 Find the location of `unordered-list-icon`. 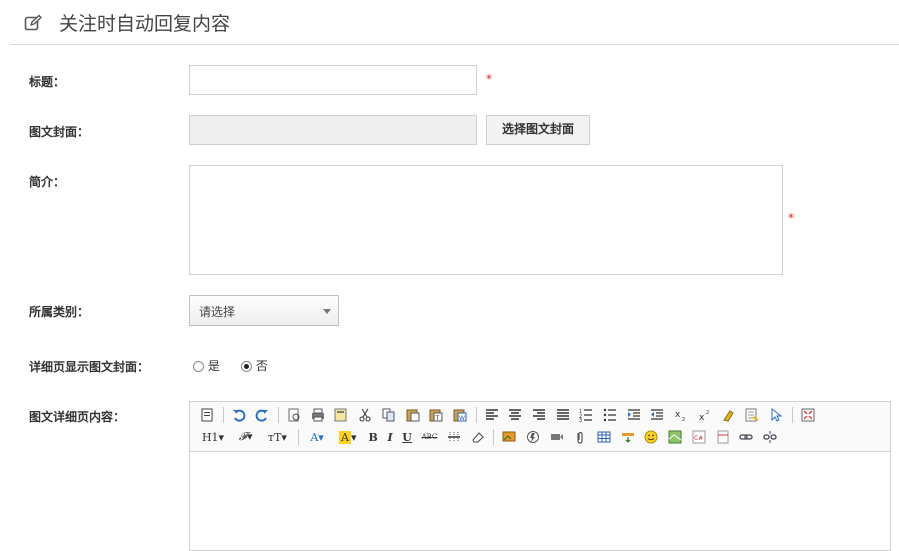

unordered-list-icon is located at coordinates (610, 415).